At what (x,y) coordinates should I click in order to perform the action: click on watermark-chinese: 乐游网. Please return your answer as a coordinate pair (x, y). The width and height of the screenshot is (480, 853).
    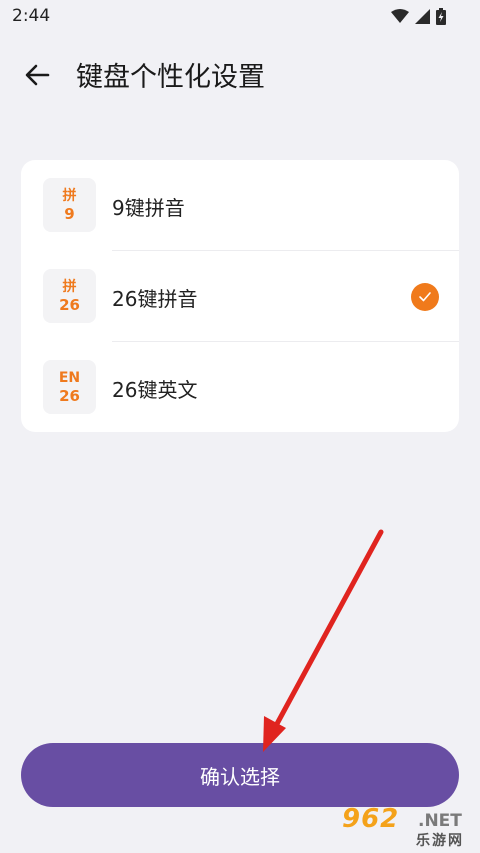
    Looking at the image, I should click on (440, 841).